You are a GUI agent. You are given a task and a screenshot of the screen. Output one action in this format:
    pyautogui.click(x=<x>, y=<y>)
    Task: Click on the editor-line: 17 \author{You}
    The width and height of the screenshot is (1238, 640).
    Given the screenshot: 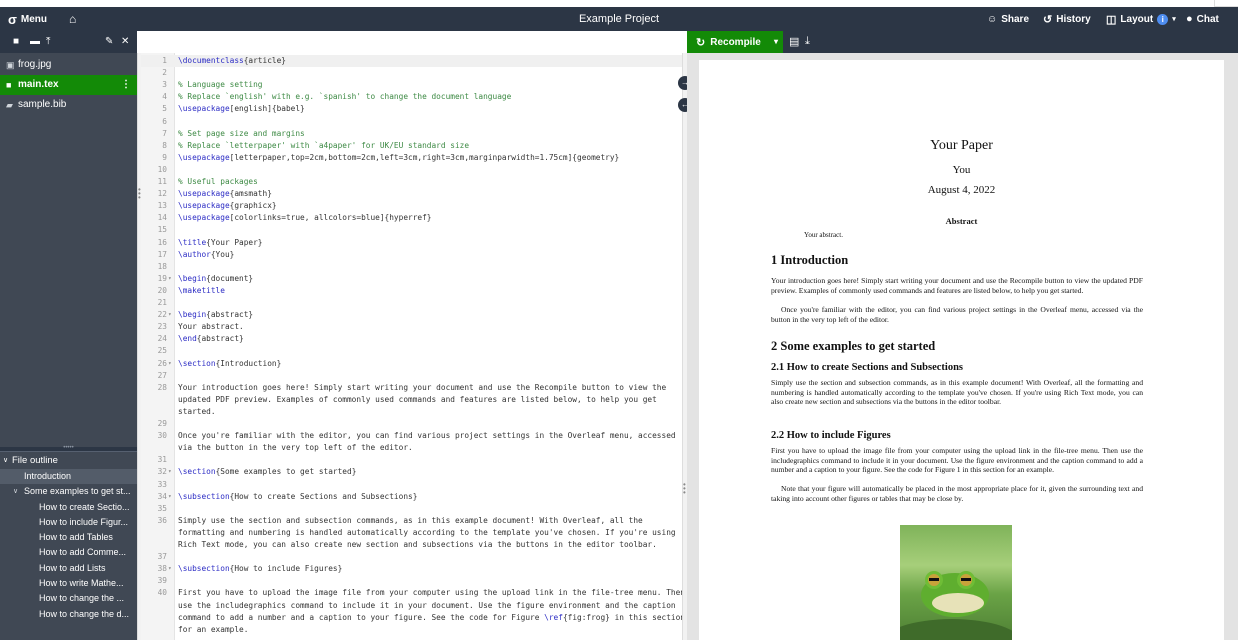 What is the action you would take?
    pyautogui.click(x=411, y=255)
    